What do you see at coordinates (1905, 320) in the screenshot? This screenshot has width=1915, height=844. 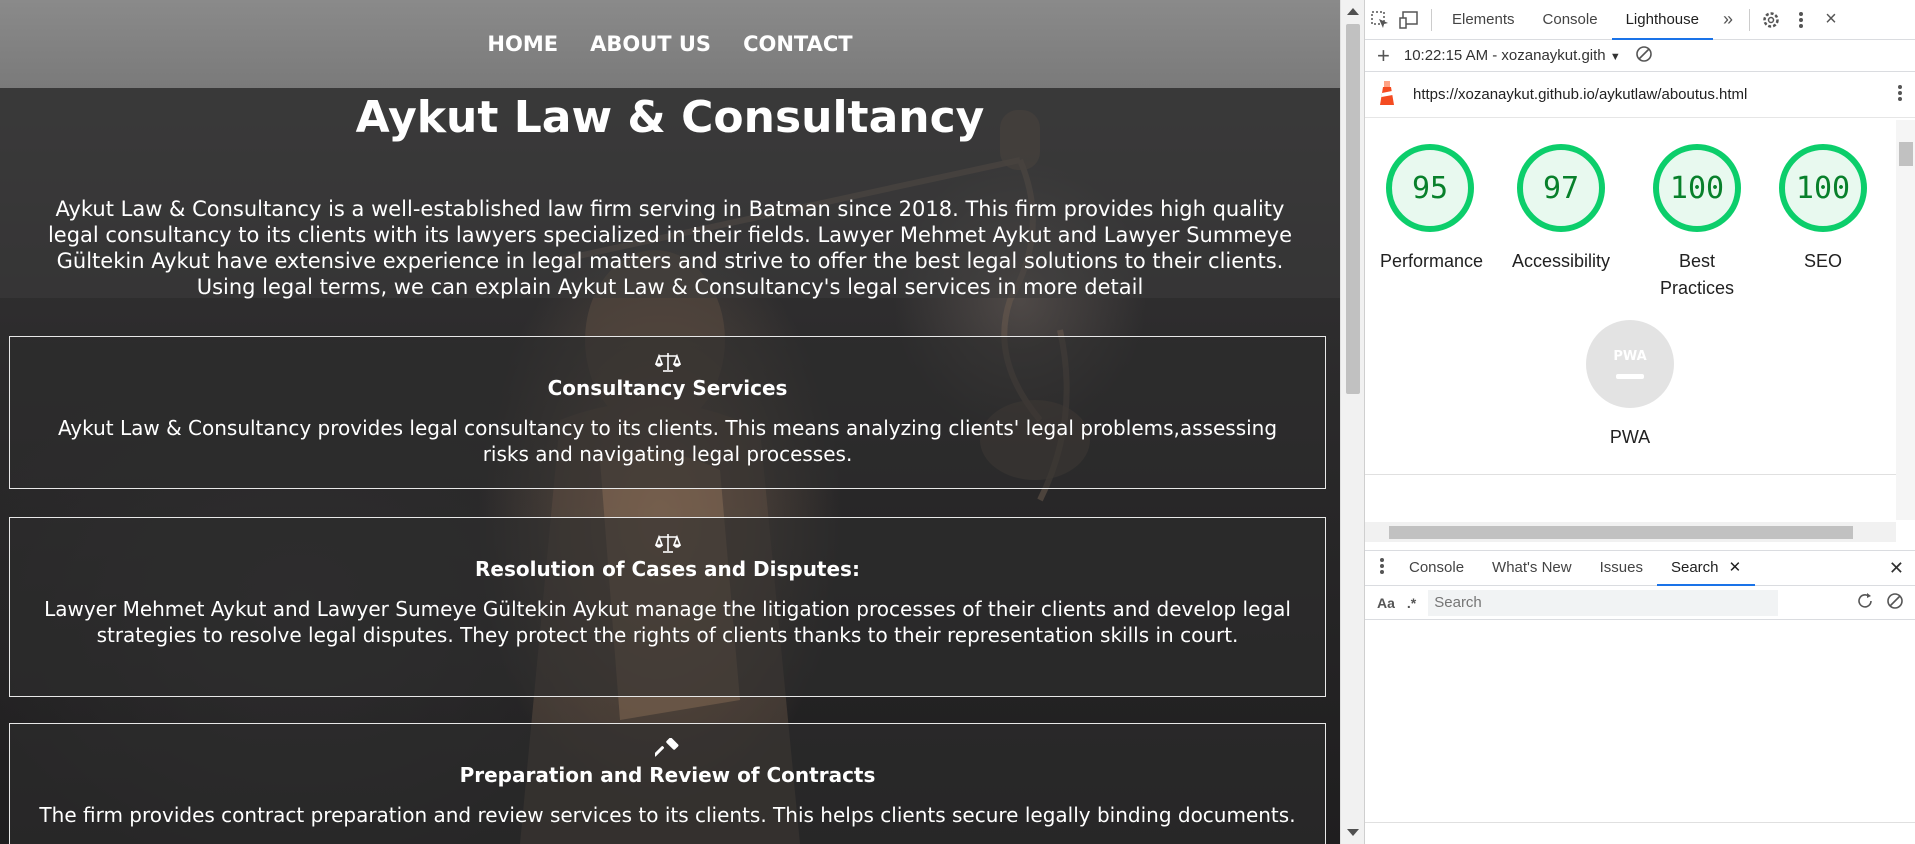 I see `report-vertical-scrollbar` at bounding box center [1905, 320].